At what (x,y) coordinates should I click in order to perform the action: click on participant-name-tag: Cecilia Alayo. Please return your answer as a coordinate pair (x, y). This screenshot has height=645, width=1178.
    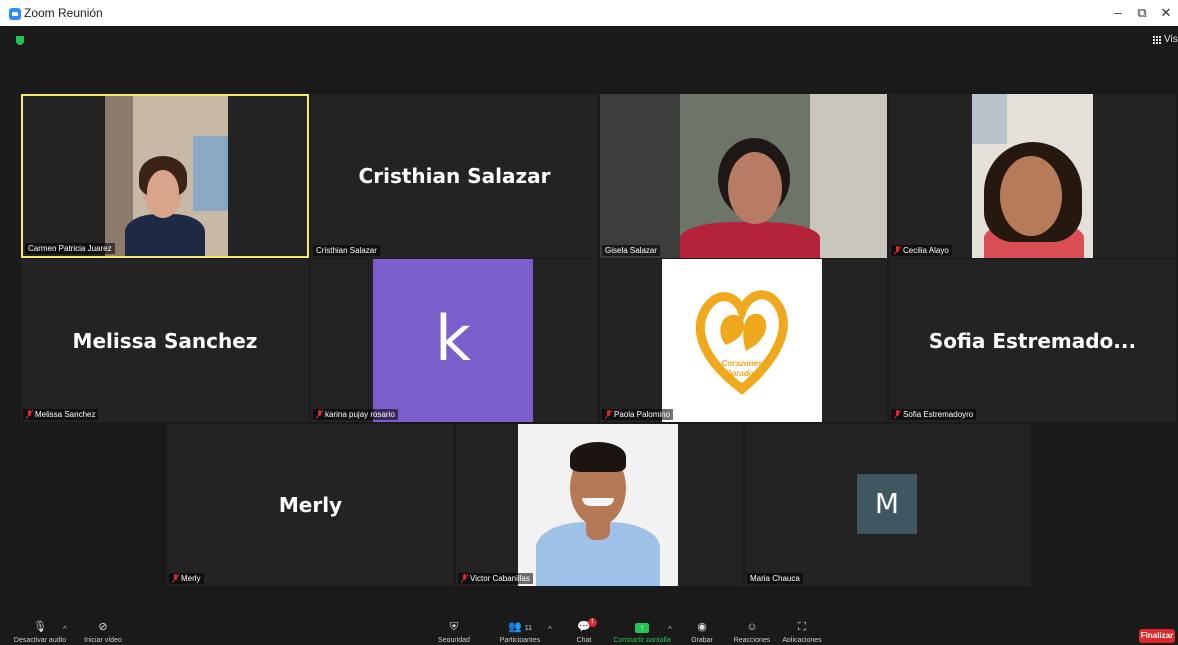
    Looking at the image, I should click on (921, 250).